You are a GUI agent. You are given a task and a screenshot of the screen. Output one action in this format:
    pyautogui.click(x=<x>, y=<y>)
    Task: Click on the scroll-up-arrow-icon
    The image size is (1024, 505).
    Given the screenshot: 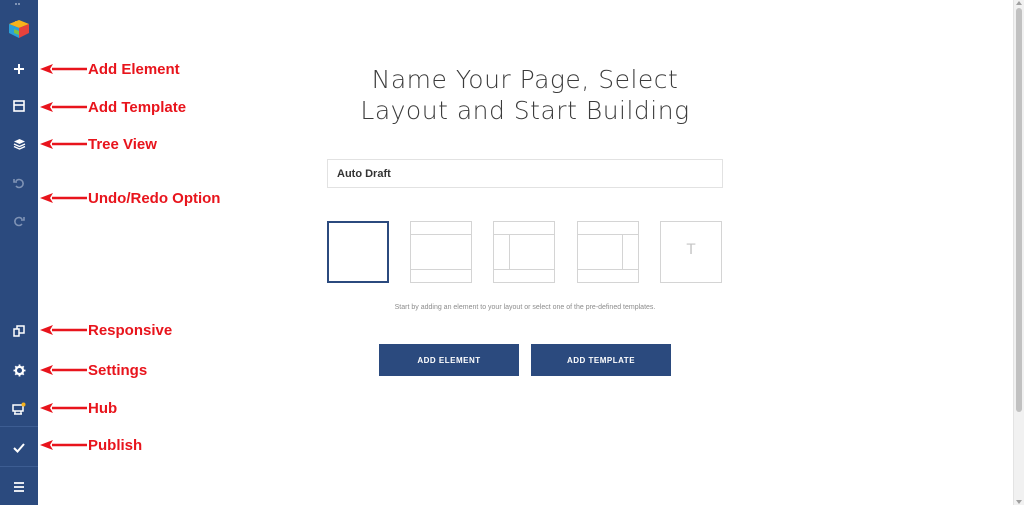 What is the action you would take?
    pyautogui.click(x=1019, y=3)
    